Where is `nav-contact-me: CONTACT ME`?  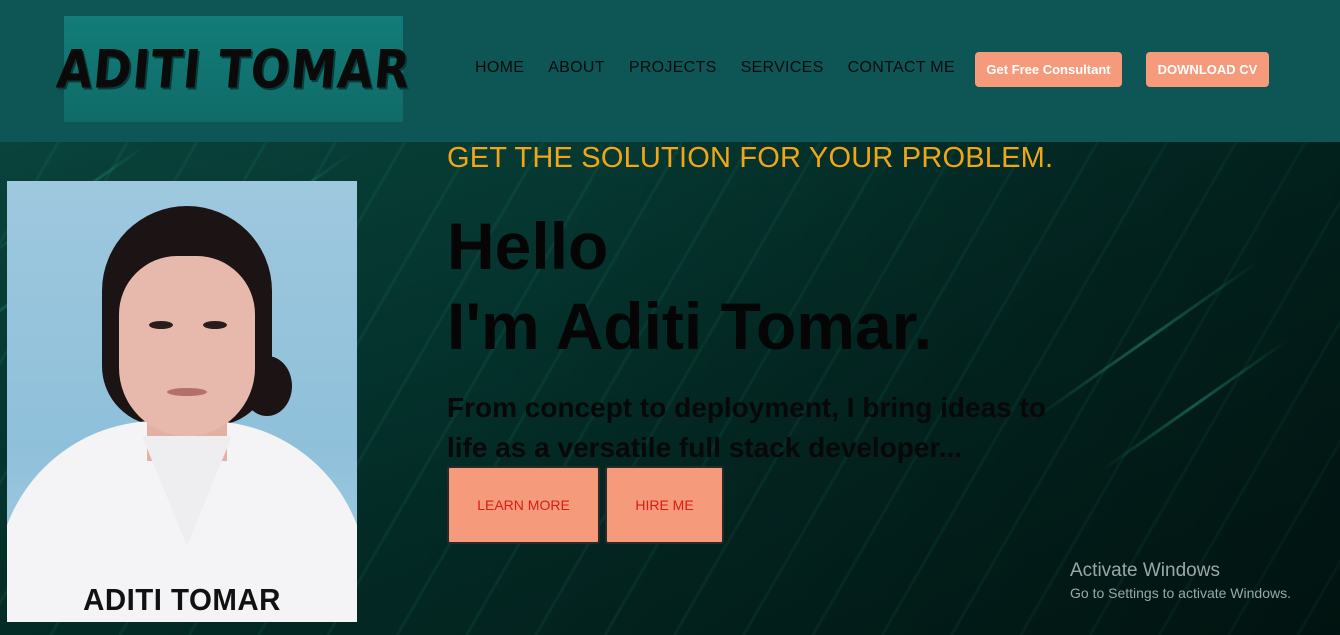 nav-contact-me: CONTACT ME is located at coordinates (901, 68).